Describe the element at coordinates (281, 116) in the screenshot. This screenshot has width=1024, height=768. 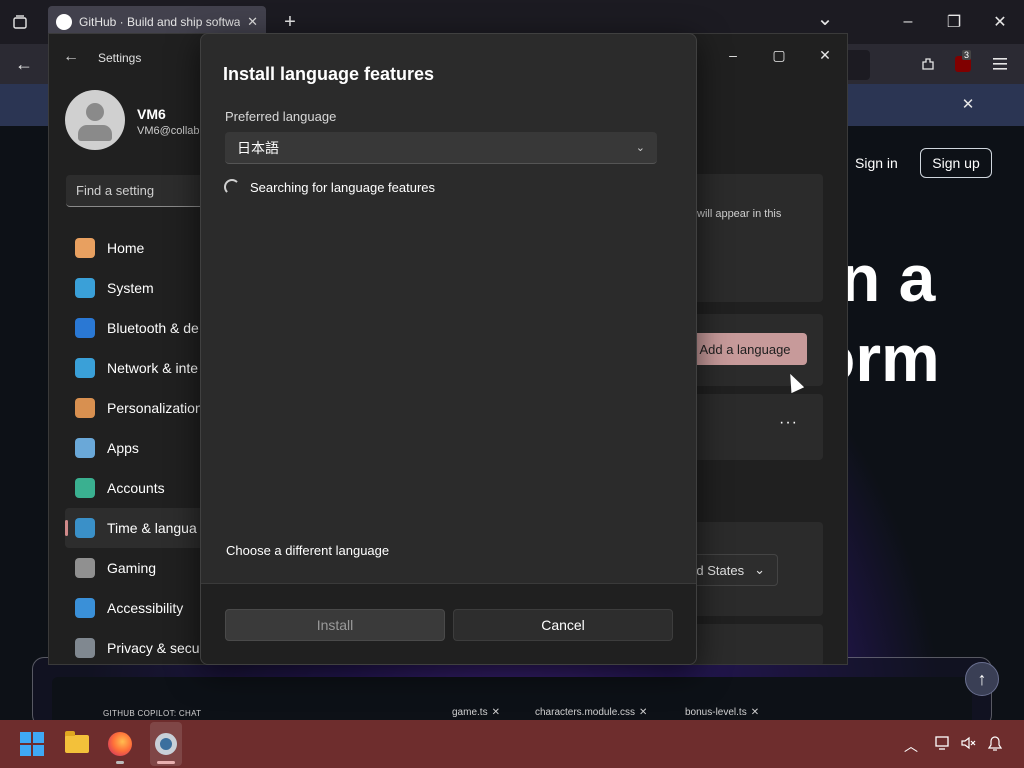
I see `preferred-language-label: Preferred language` at that location.